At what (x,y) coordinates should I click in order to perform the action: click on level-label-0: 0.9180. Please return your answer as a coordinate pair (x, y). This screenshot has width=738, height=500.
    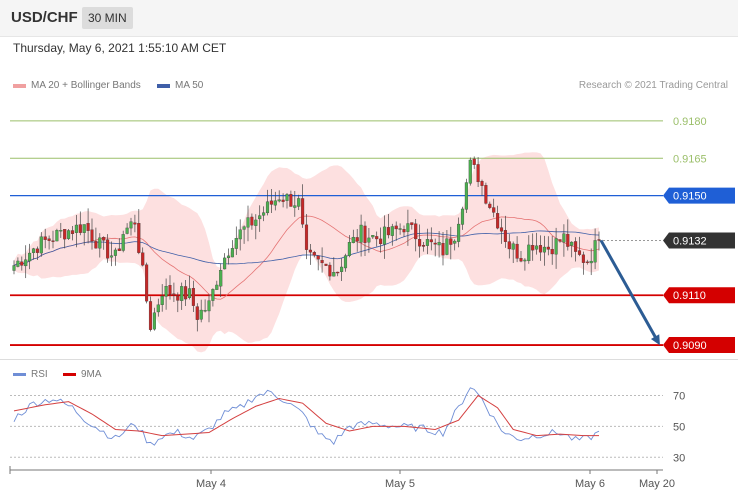
    Looking at the image, I should click on (690, 122).